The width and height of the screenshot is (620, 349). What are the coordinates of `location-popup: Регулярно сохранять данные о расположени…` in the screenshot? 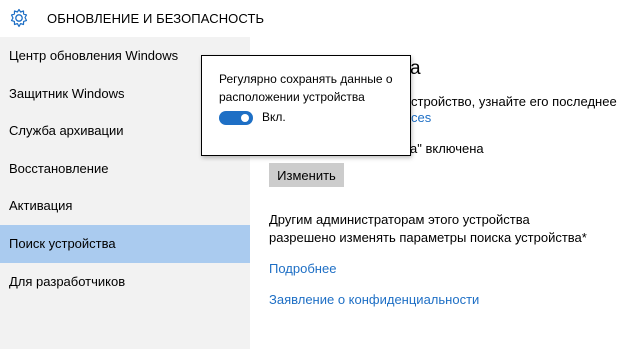 It's located at (306, 105).